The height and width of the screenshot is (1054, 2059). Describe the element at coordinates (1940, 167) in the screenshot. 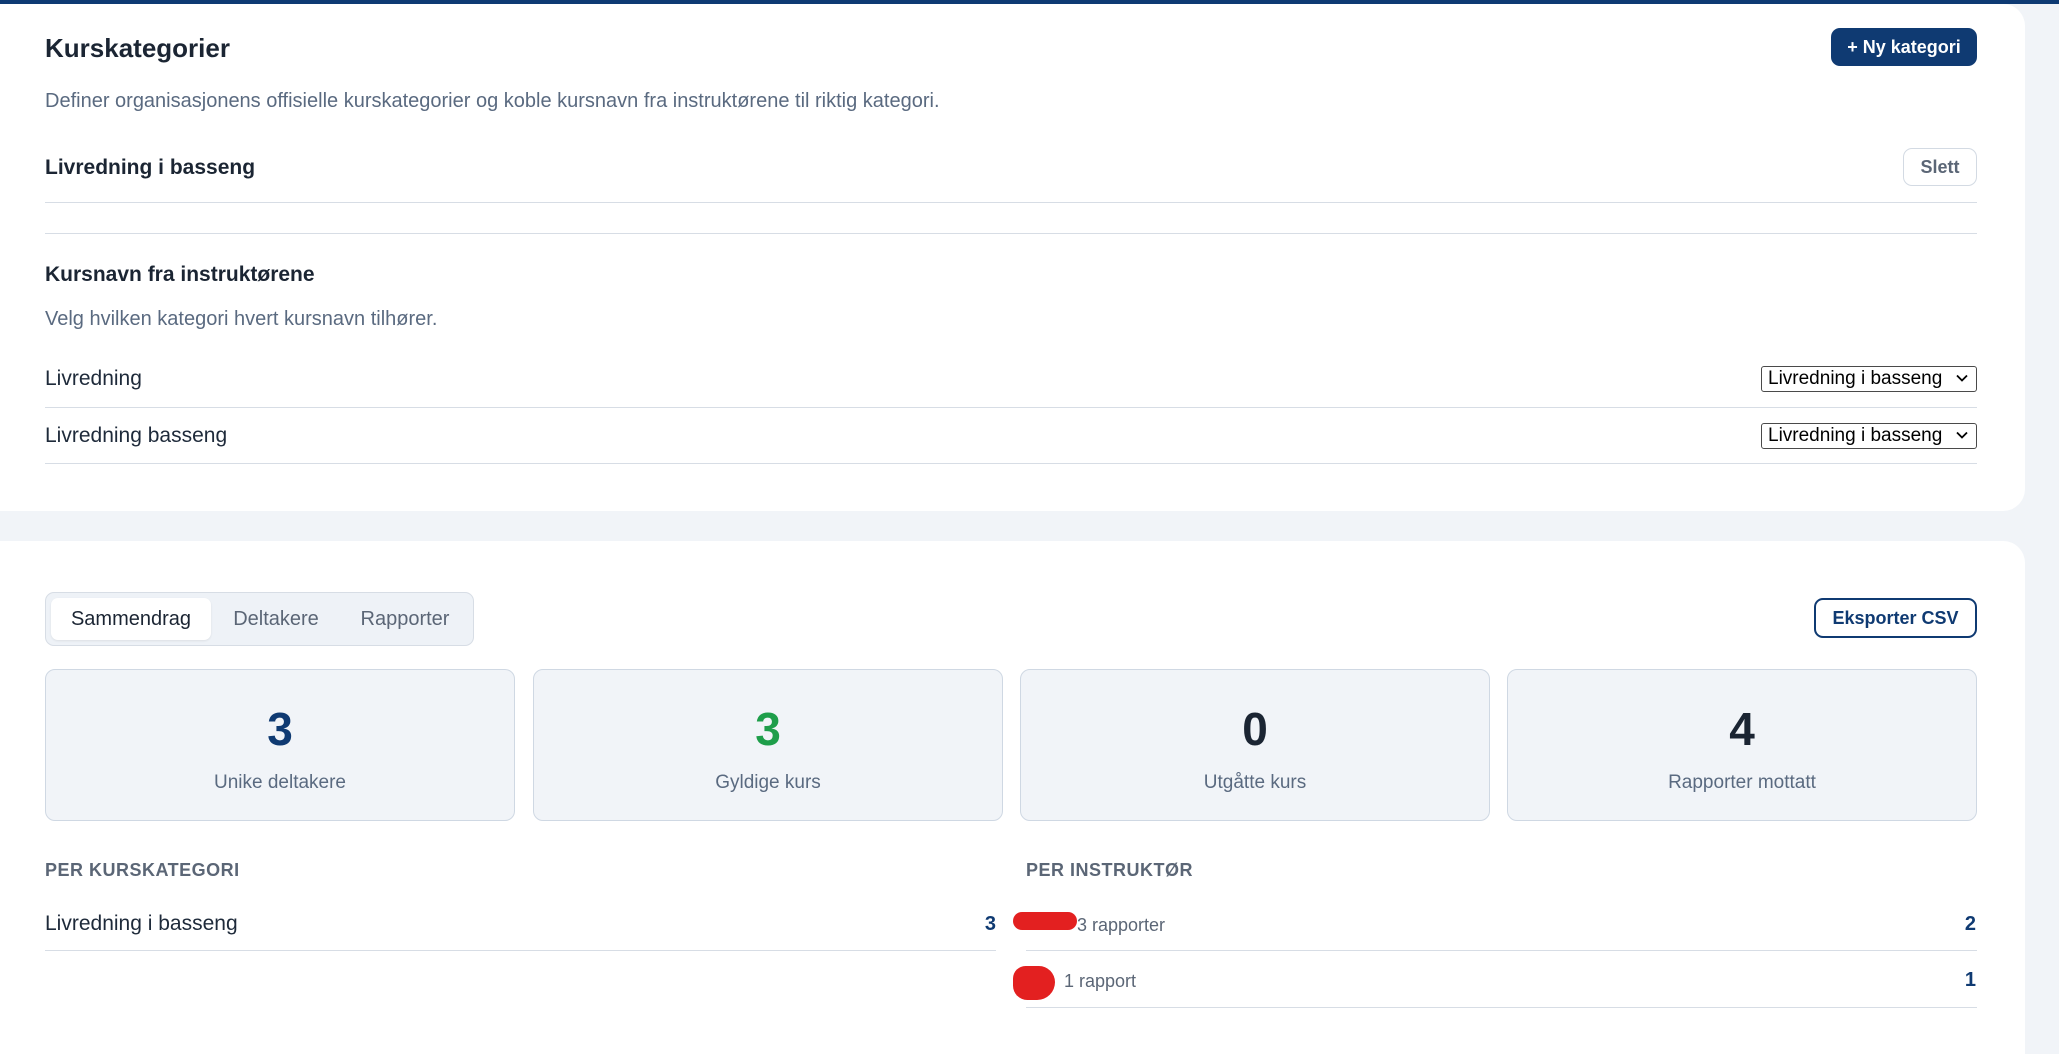

I see `delete-category-button: Slett` at that location.